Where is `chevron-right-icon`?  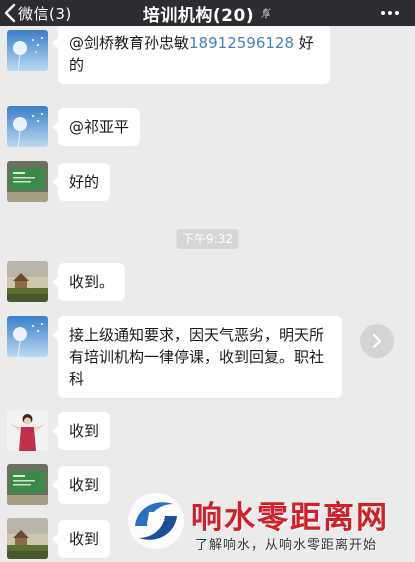
chevron-right-icon is located at coordinates (377, 341).